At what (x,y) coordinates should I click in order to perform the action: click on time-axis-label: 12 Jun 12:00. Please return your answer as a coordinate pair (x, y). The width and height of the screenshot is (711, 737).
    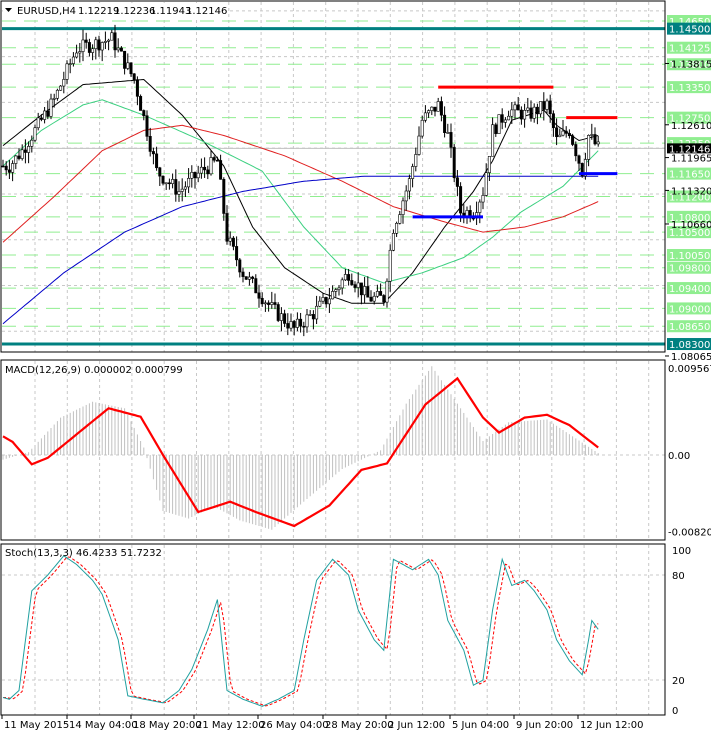
    Looking at the image, I should click on (612, 725).